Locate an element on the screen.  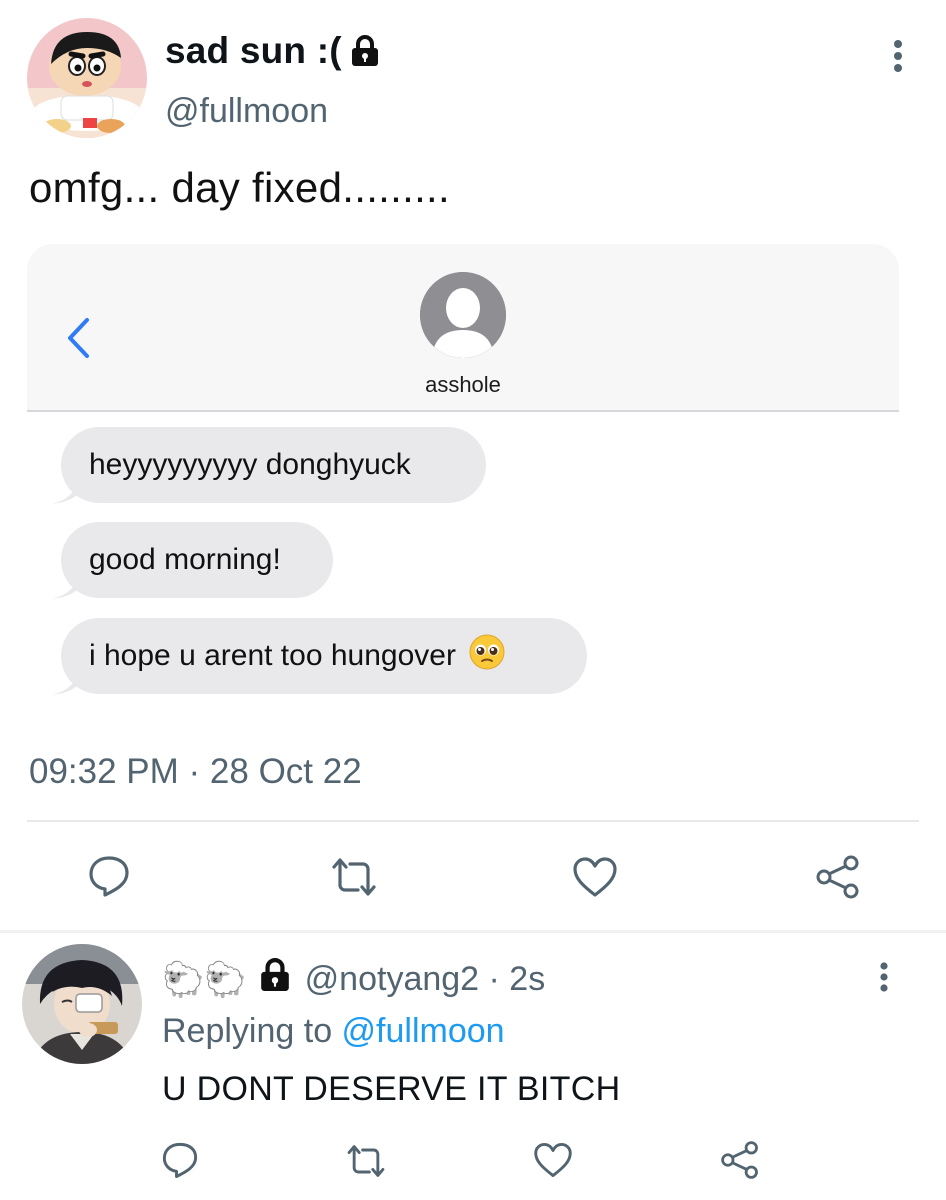
back-chevron-icon is located at coordinates (78, 340).